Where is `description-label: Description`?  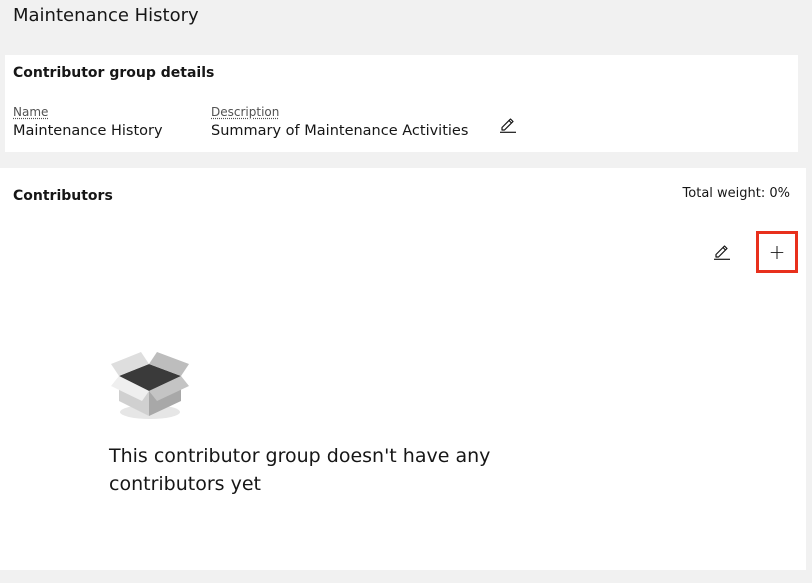
description-label: Description is located at coordinates (245, 112).